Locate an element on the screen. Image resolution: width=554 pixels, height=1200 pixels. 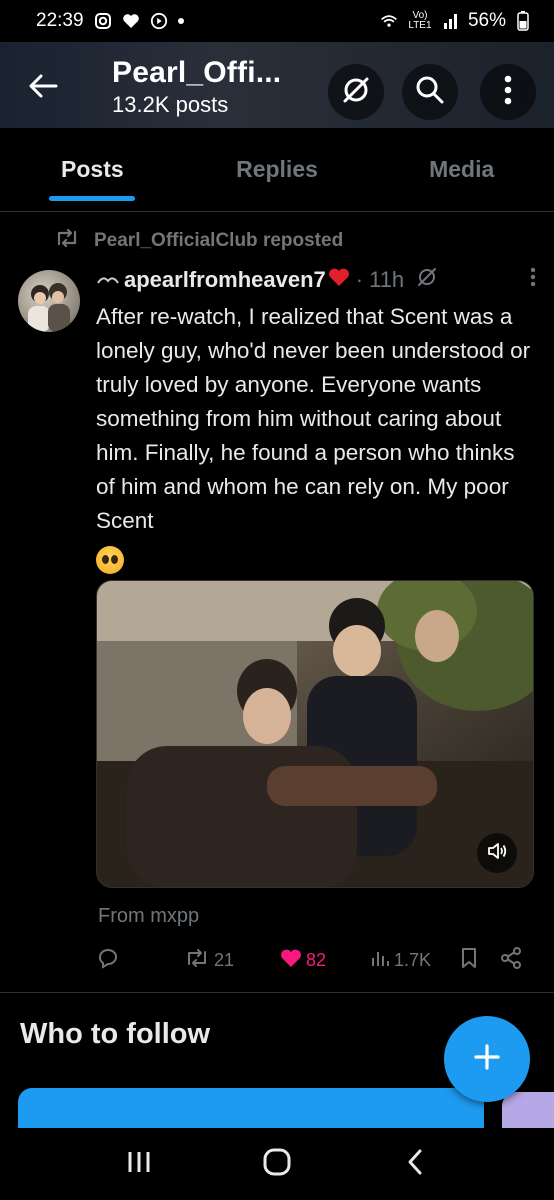
battery-icon is located at coordinates (523, 21).